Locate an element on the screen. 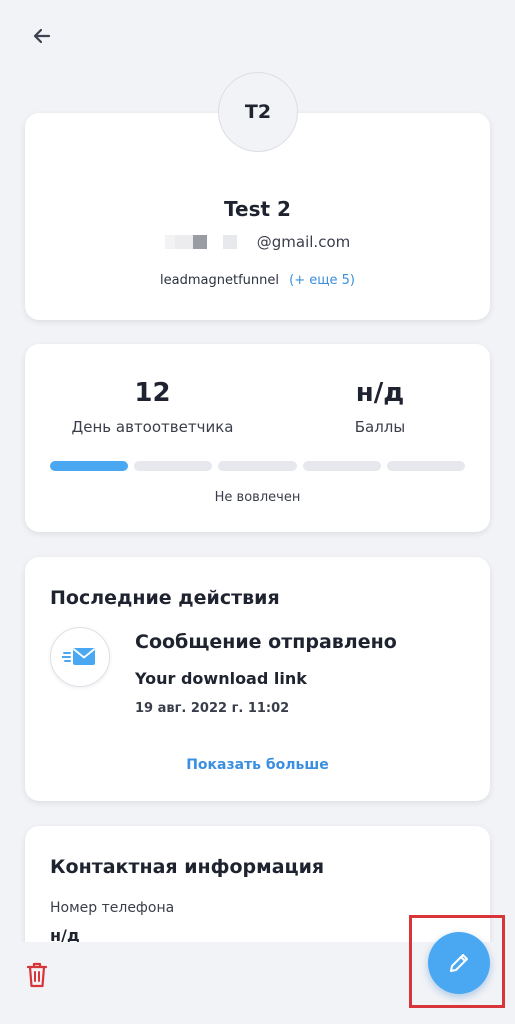  mail-sent-icon is located at coordinates (79, 656).